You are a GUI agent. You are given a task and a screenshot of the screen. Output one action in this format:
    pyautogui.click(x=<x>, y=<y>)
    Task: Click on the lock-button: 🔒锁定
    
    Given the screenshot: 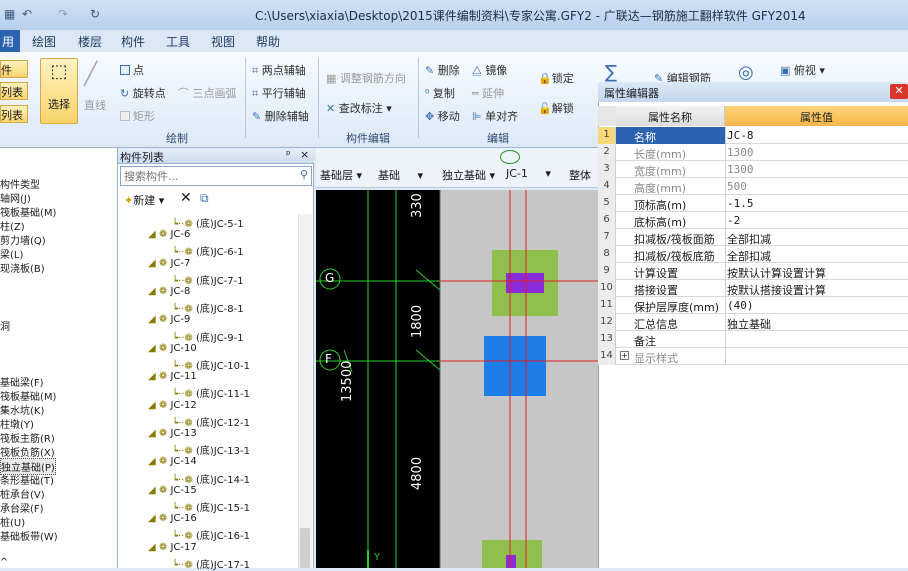 What is the action you would take?
    pyautogui.click(x=556, y=78)
    